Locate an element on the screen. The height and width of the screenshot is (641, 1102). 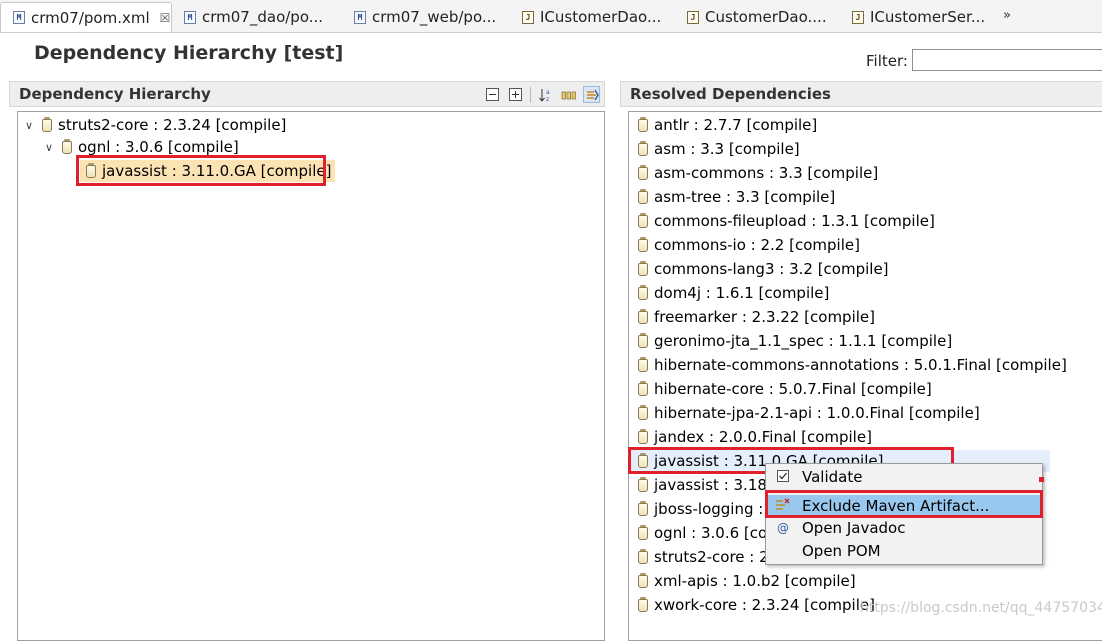
list-item: ognl : 3.0.6 [com is located at coordinates (710, 533).